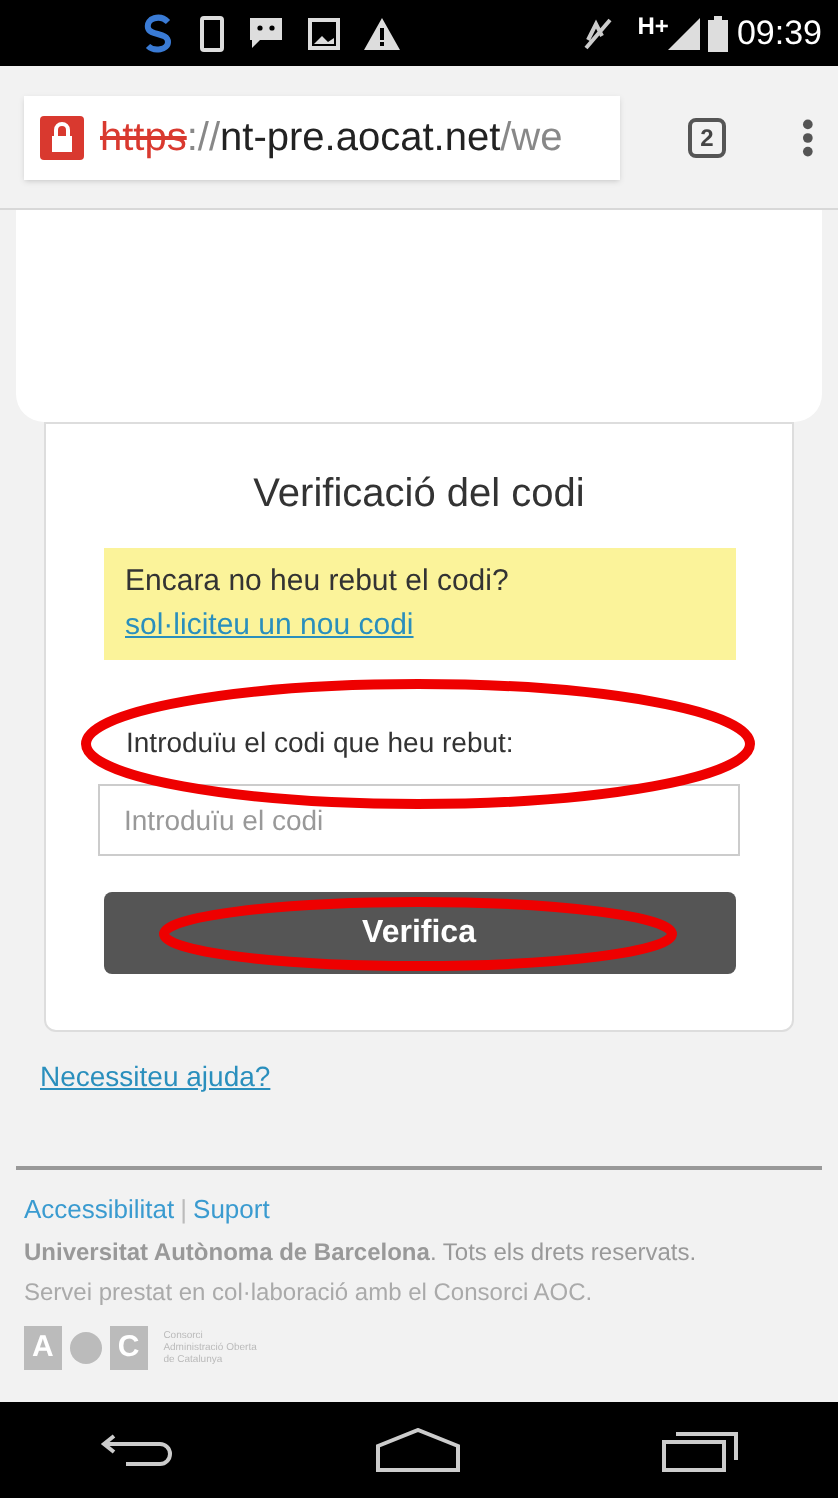  Describe the element at coordinates (266, 33) in the screenshot. I see `chat-icon` at that location.